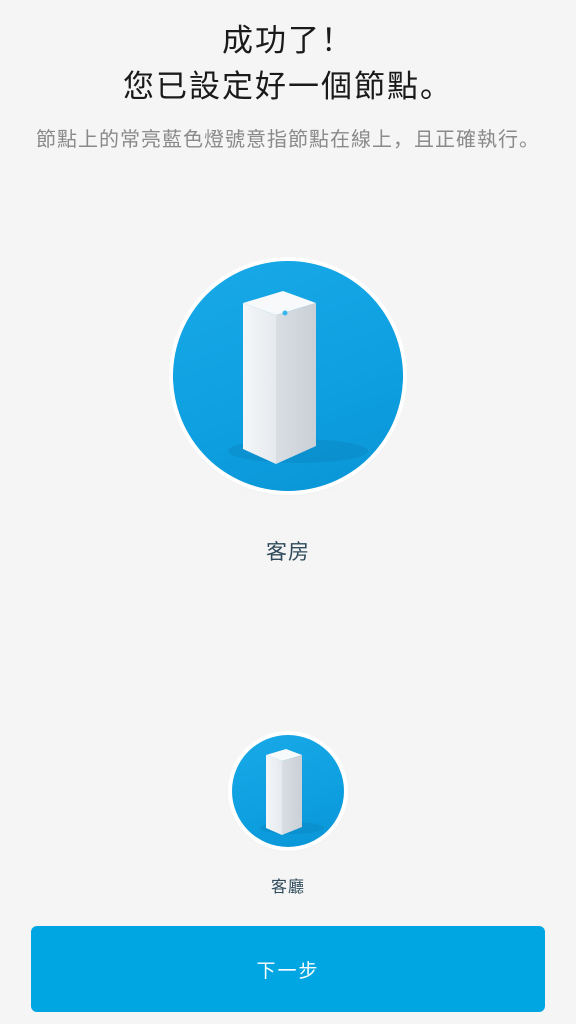 The image size is (576, 1024). What do you see at coordinates (288, 552) in the screenshot?
I see `node-label-guest-room: 客房` at bounding box center [288, 552].